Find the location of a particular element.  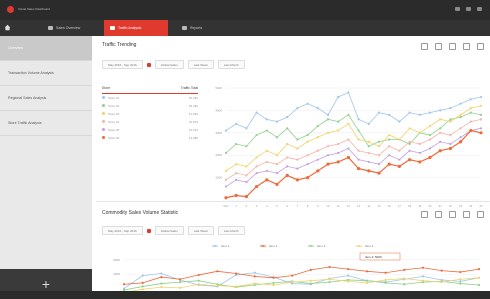

filter-last-month: Last Month is located at coordinates (231, 230).